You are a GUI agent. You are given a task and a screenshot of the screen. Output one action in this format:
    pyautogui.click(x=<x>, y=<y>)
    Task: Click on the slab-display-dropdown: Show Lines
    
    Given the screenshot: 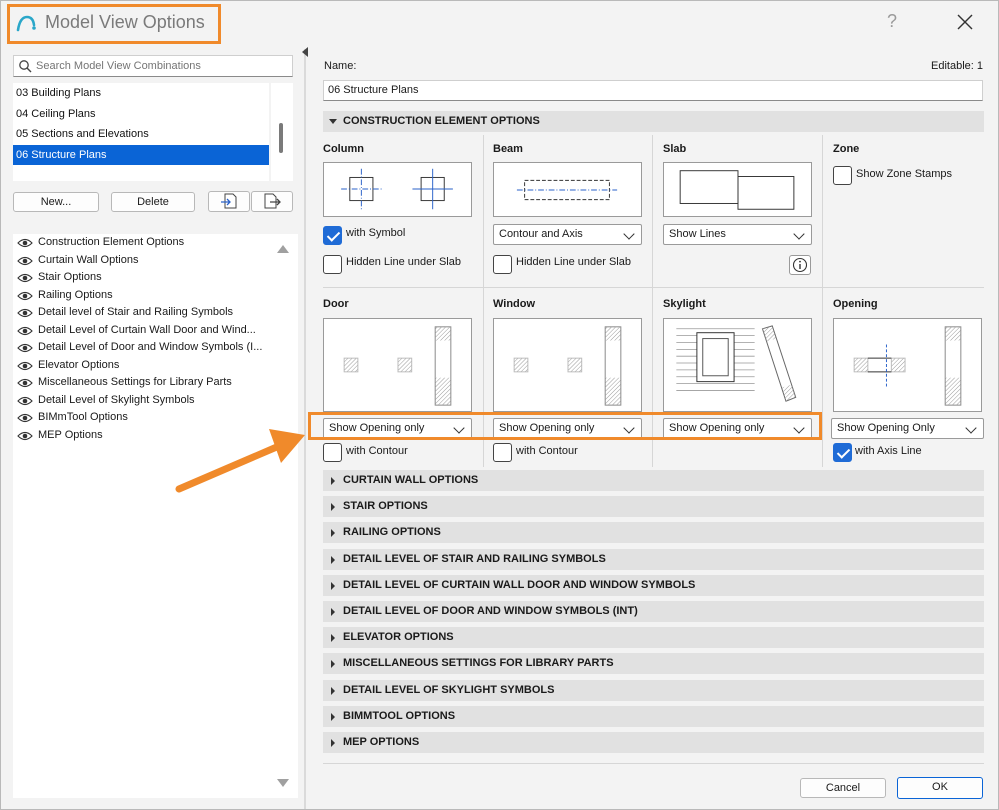 What is the action you would take?
    pyautogui.click(x=737, y=234)
    